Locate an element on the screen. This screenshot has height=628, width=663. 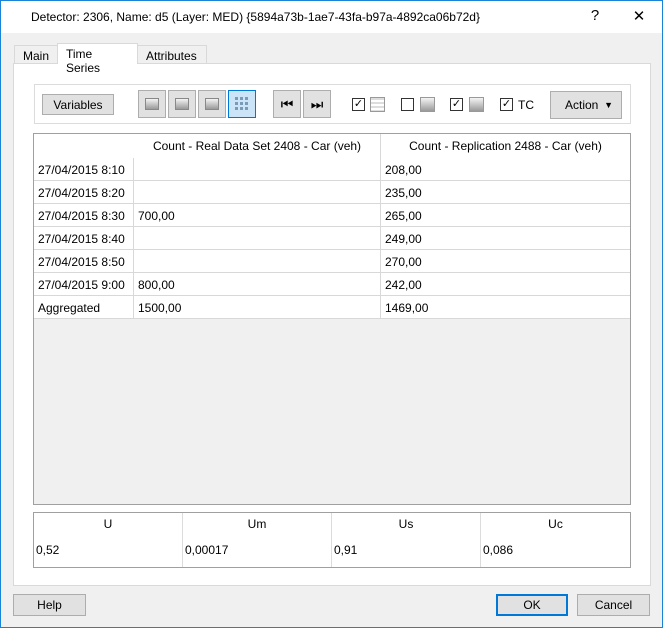
table-row: 27/04/2015 8:10 208,00 is located at coordinates (332, 169).